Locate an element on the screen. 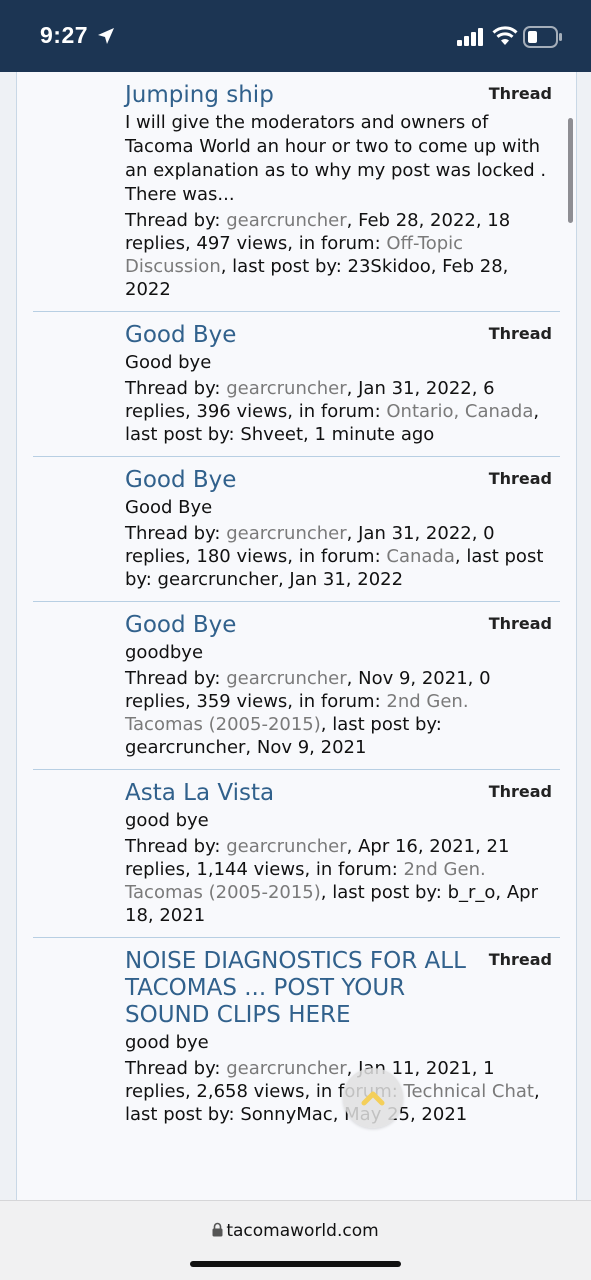  address-bar: tacomaworld.com is located at coordinates (295, 1231).